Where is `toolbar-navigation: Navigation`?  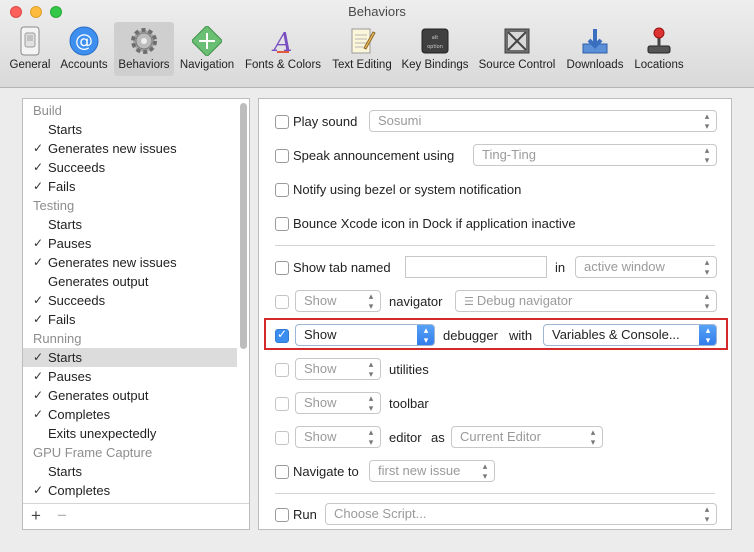
toolbar-navigation: Navigation is located at coordinates (207, 49).